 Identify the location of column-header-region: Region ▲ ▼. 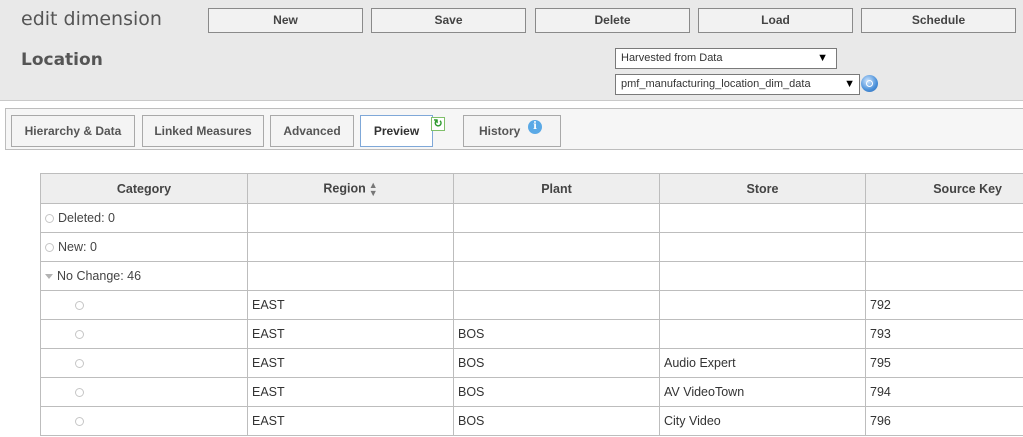
(350, 188).